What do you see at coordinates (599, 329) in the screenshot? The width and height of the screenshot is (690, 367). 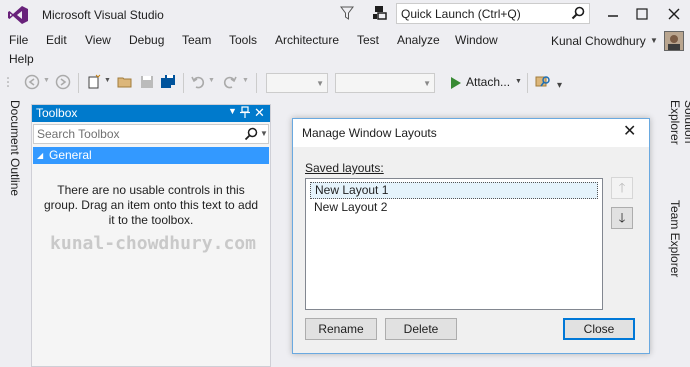 I see `close-button: Close` at bounding box center [599, 329].